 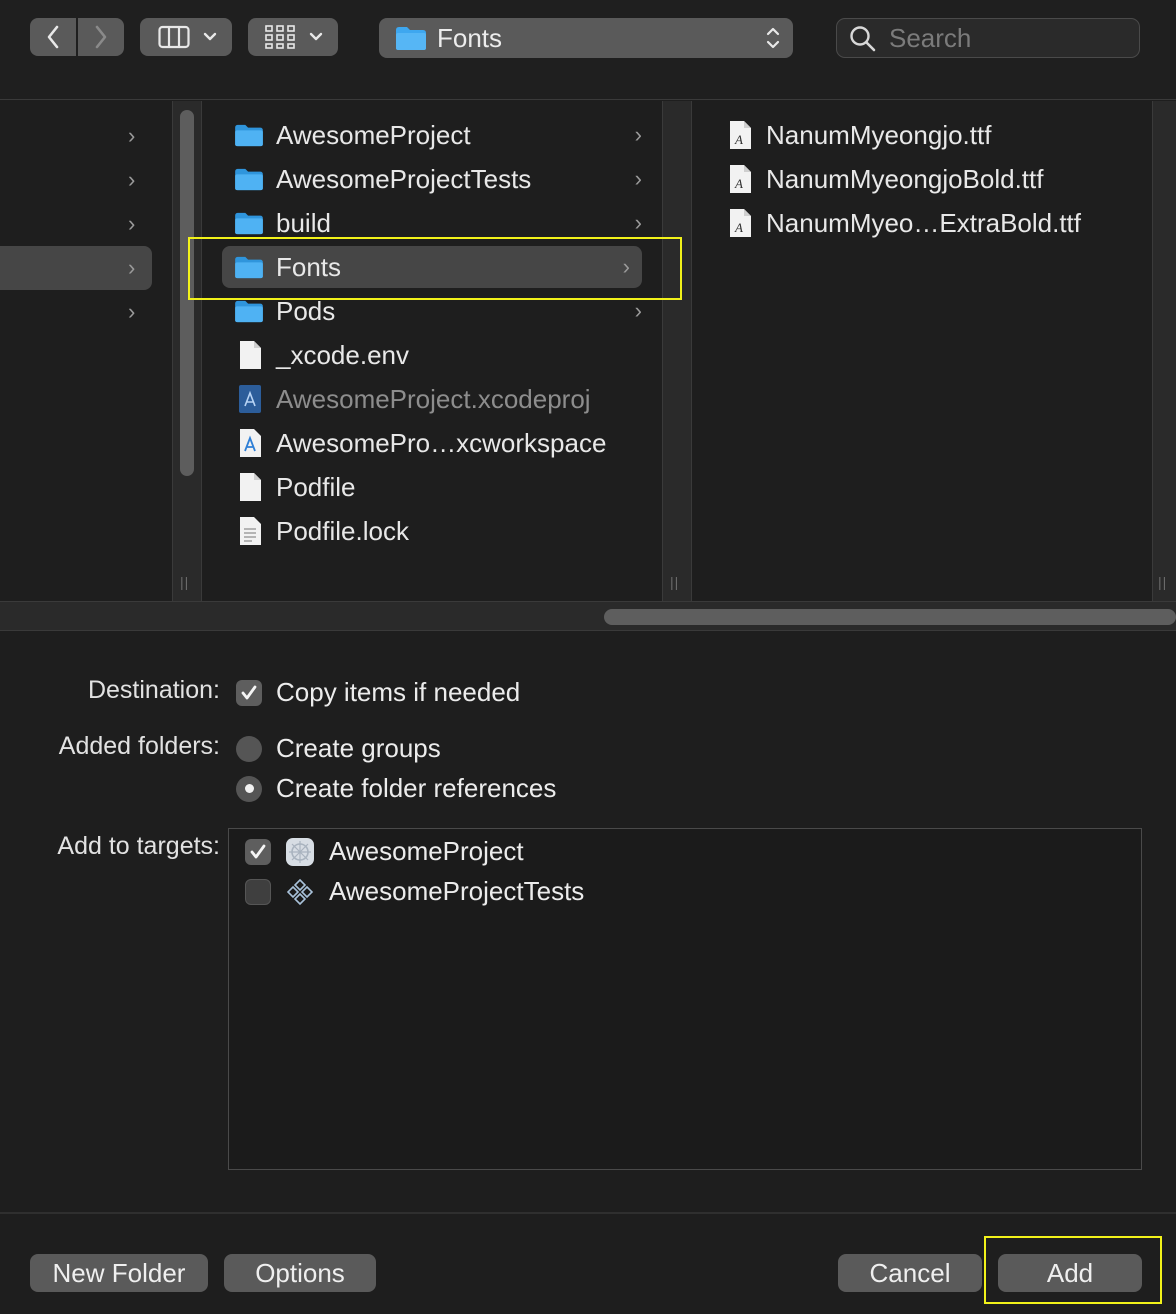 I want to click on list-item-label: AwesomePro…xcworkspace, so click(x=441, y=442).